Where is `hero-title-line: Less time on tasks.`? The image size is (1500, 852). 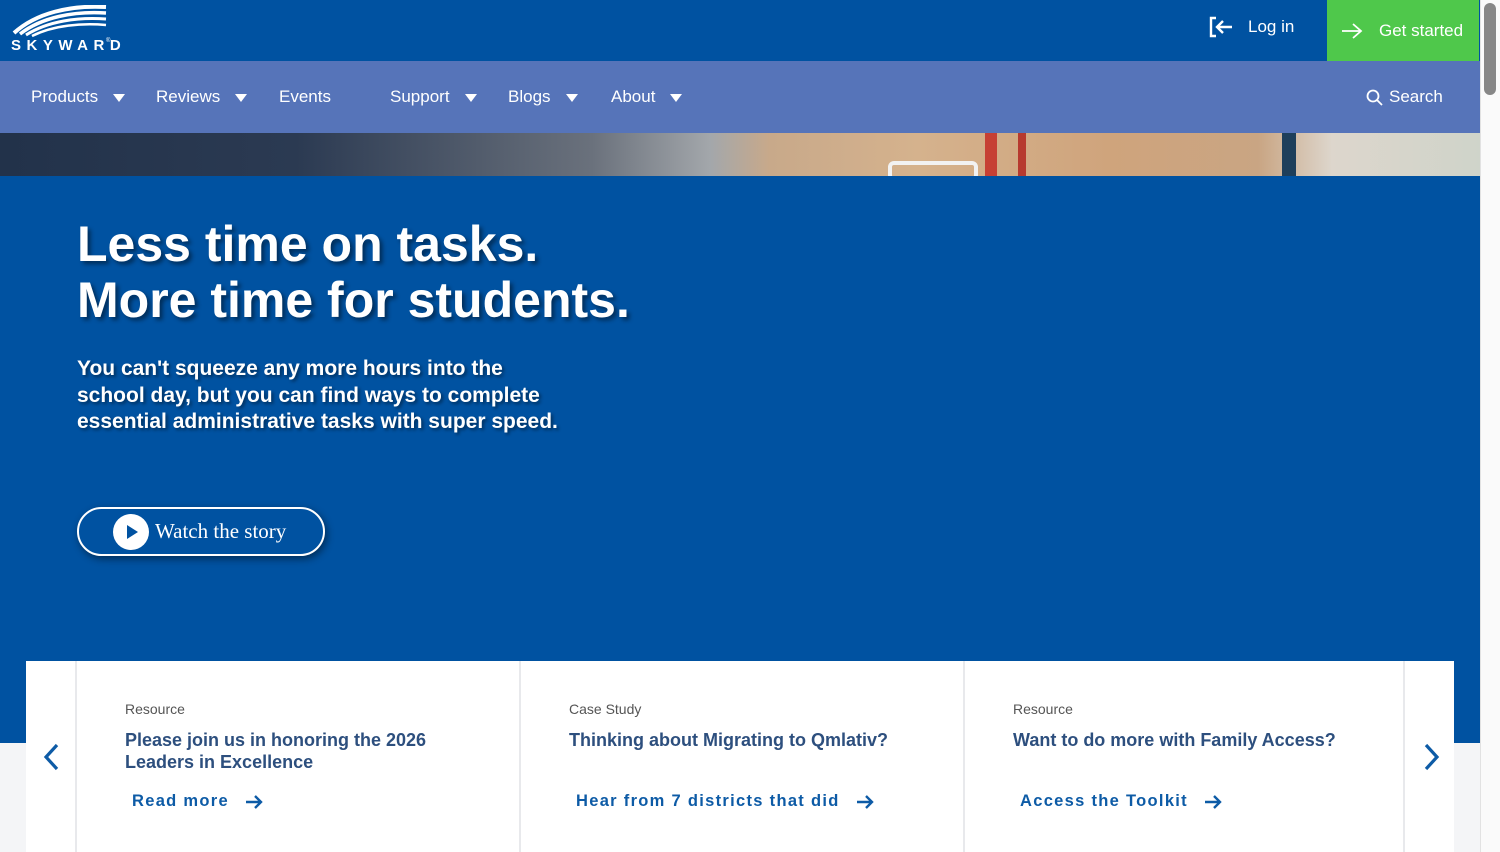
hero-title-line: Less time on tasks. is located at coordinates (308, 244).